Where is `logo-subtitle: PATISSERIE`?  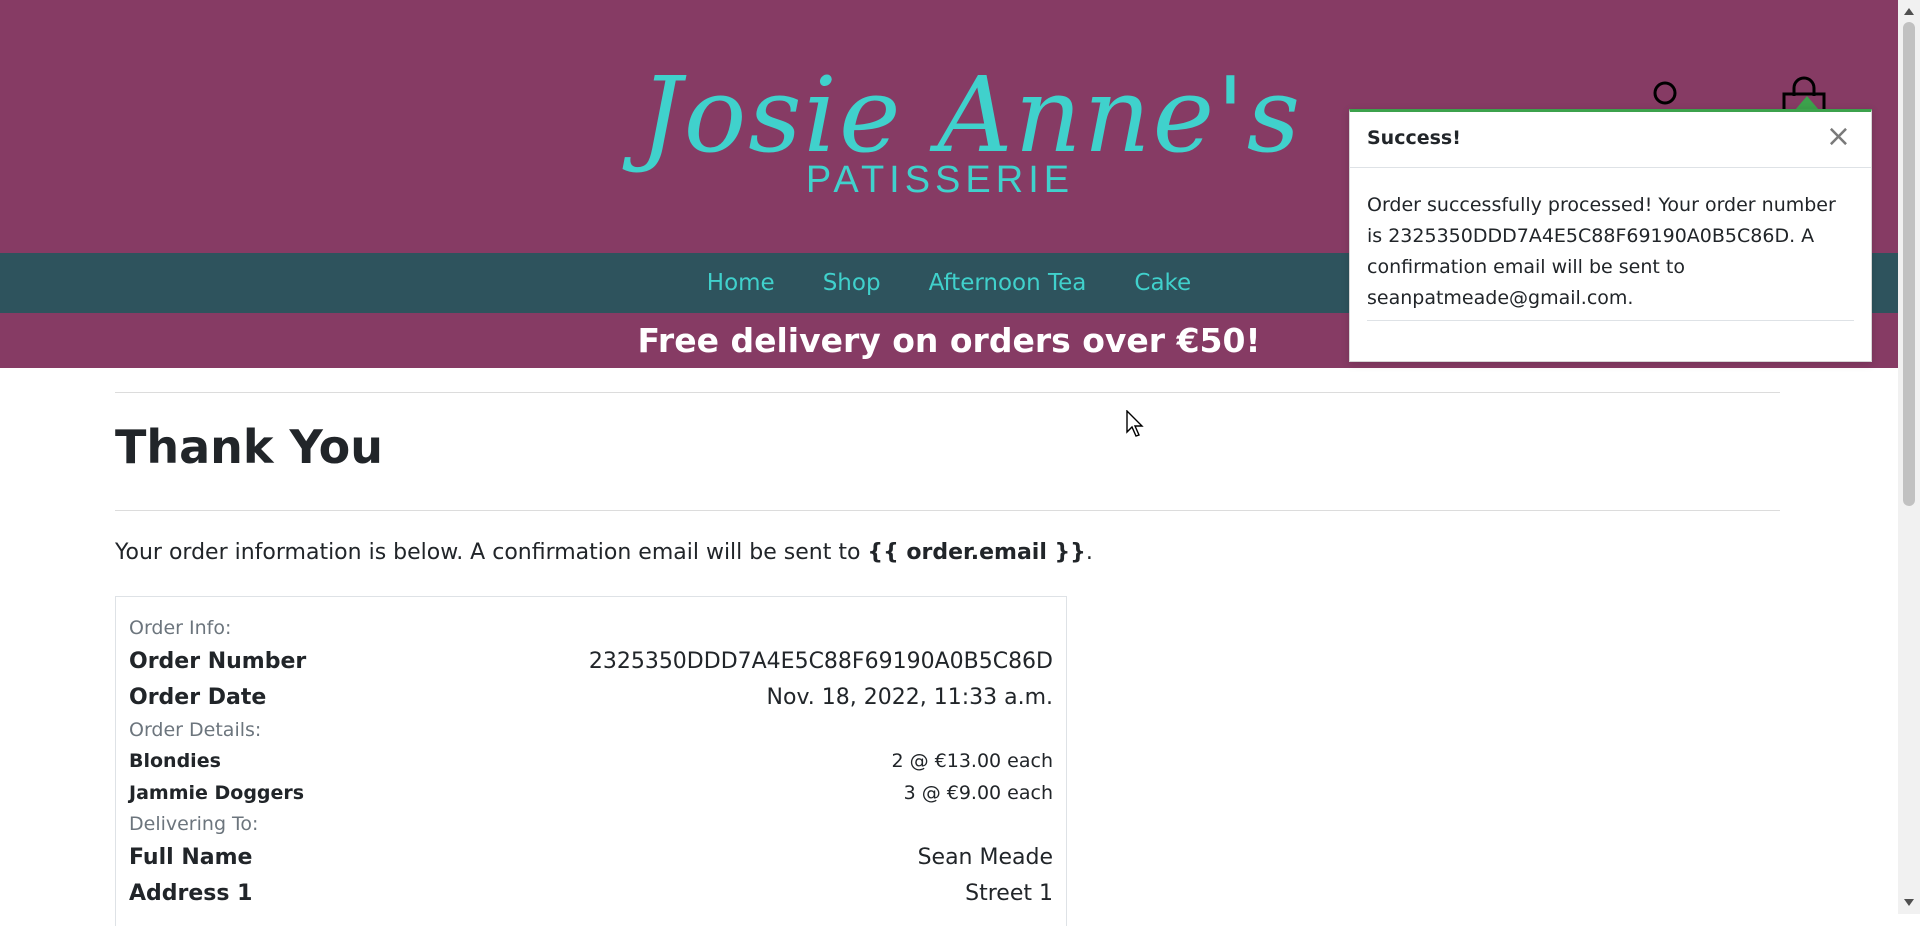
logo-subtitle: PATISSERIE is located at coordinates (940, 180).